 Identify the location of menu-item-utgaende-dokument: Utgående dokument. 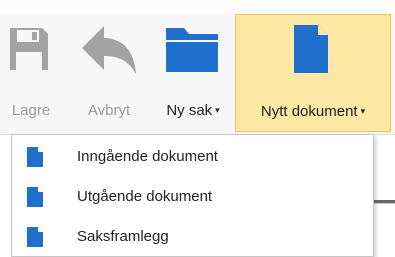
(192, 197).